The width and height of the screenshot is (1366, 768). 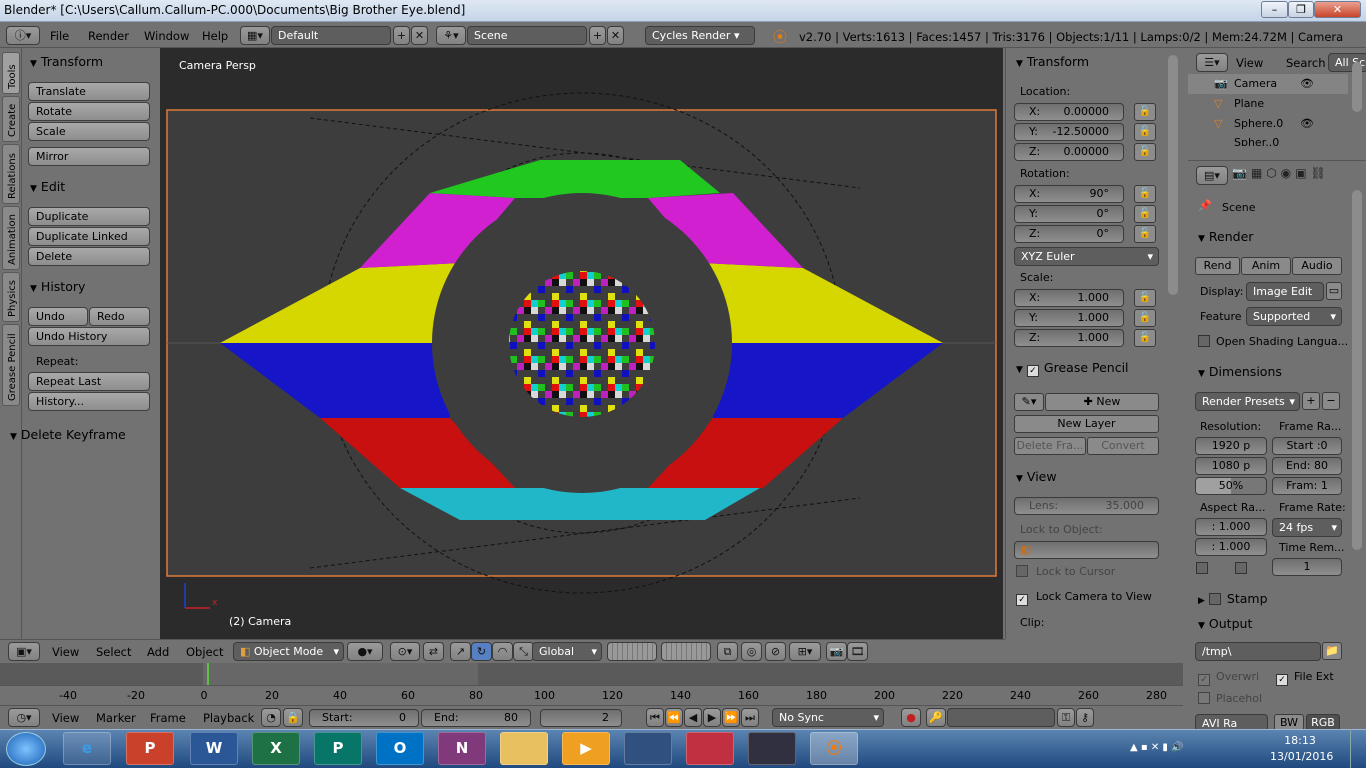 What do you see at coordinates (524, 748) in the screenshot?
I see `explorer-icon` at bounding box center [524, 748].